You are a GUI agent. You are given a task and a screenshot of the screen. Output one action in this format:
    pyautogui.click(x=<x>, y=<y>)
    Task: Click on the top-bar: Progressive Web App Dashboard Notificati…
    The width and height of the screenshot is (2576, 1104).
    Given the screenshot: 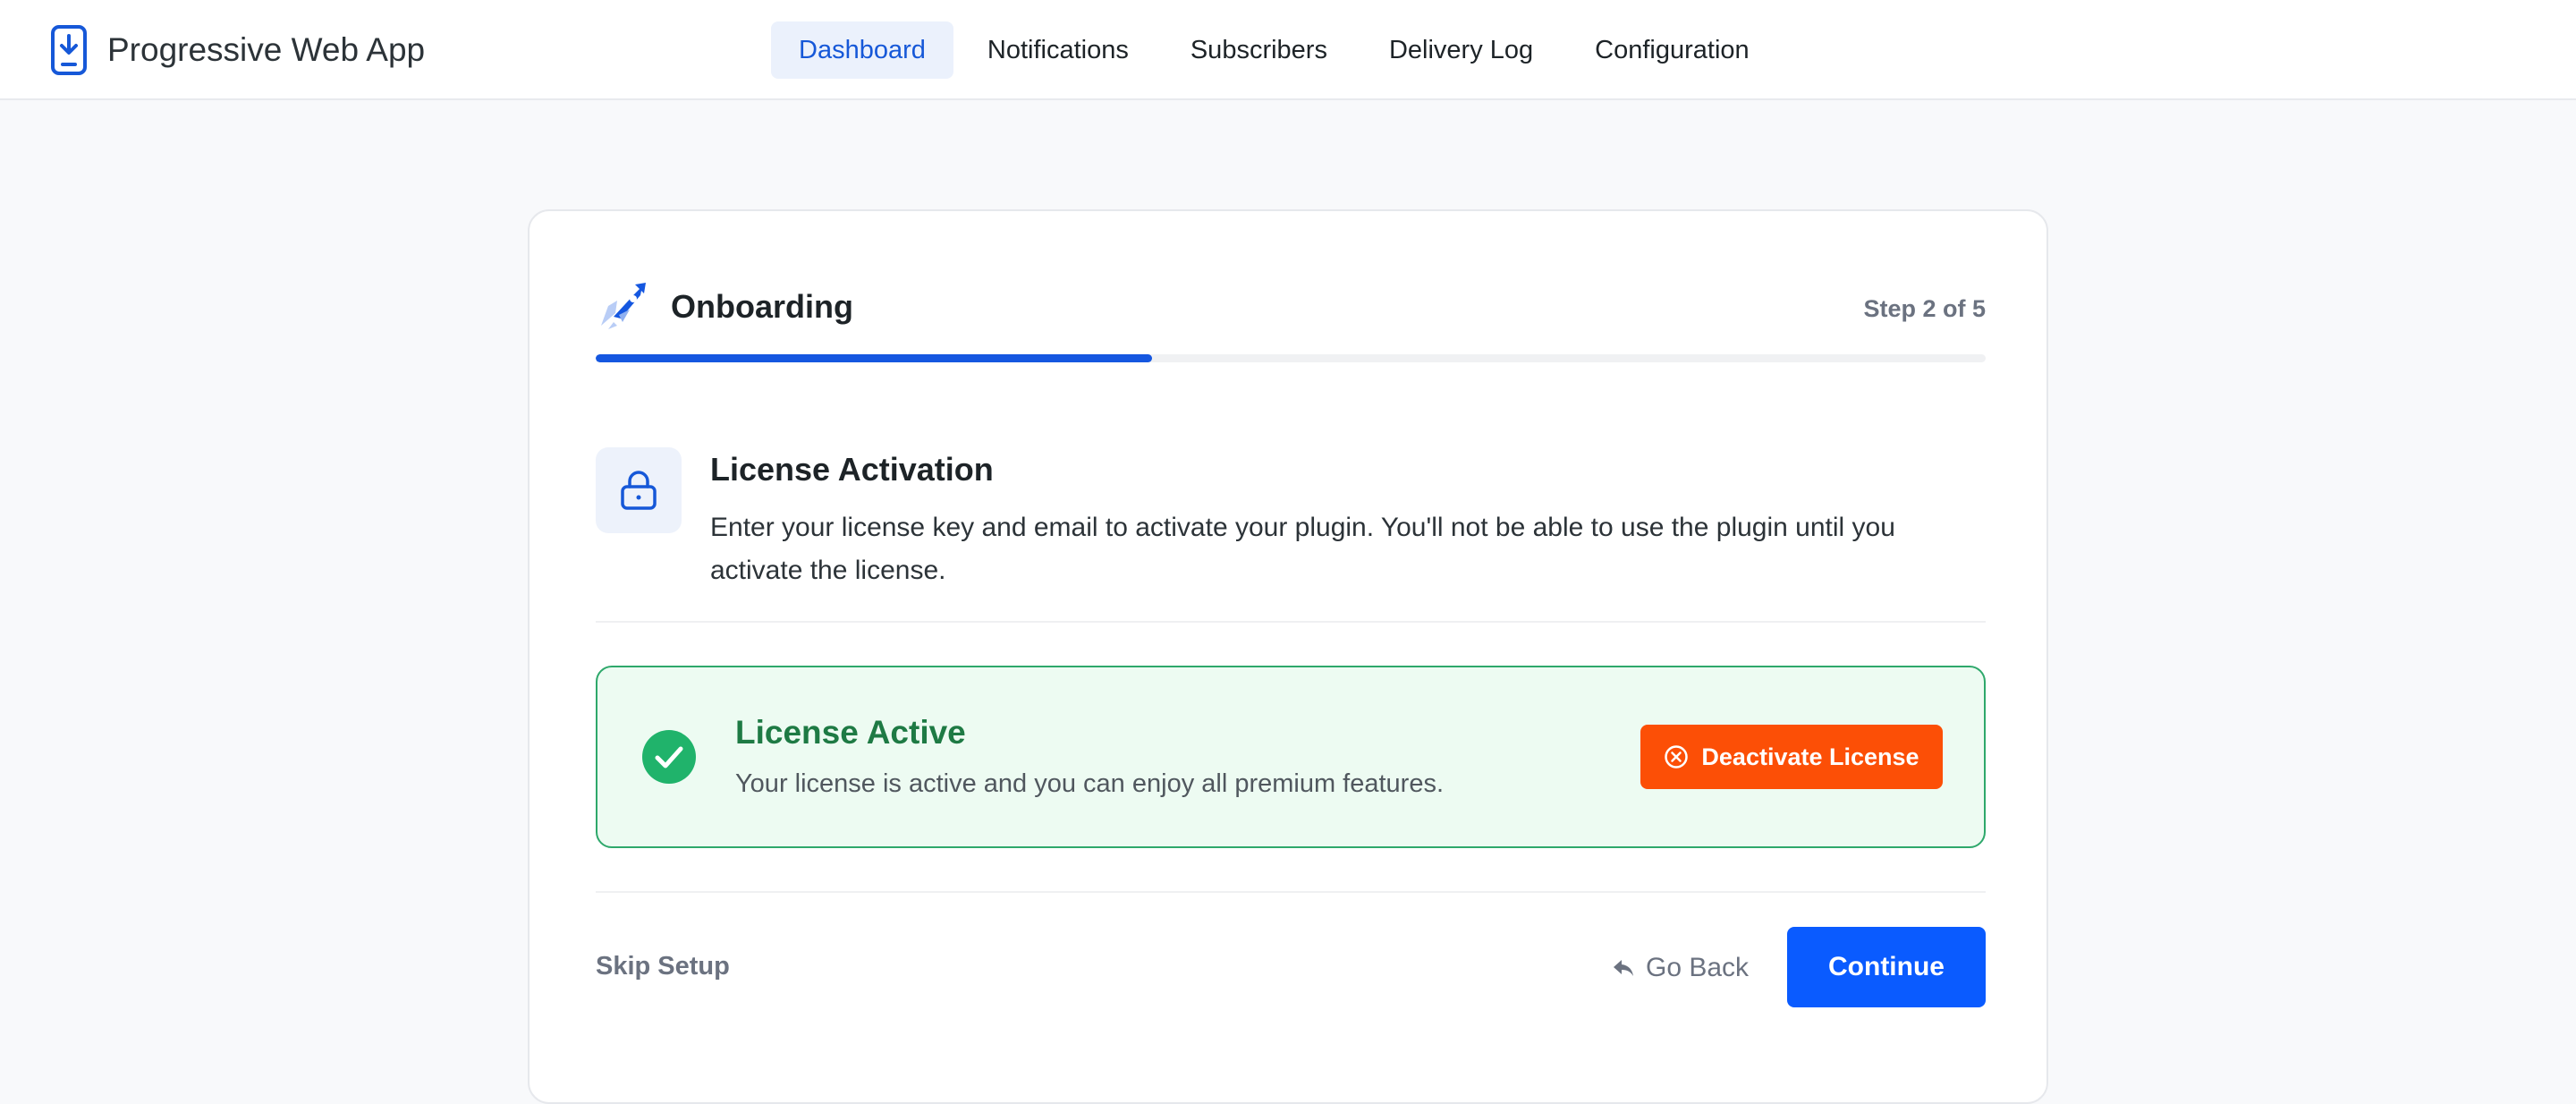 What is the action you would take?
    pyautogui.click(x=1288, y=50)
    